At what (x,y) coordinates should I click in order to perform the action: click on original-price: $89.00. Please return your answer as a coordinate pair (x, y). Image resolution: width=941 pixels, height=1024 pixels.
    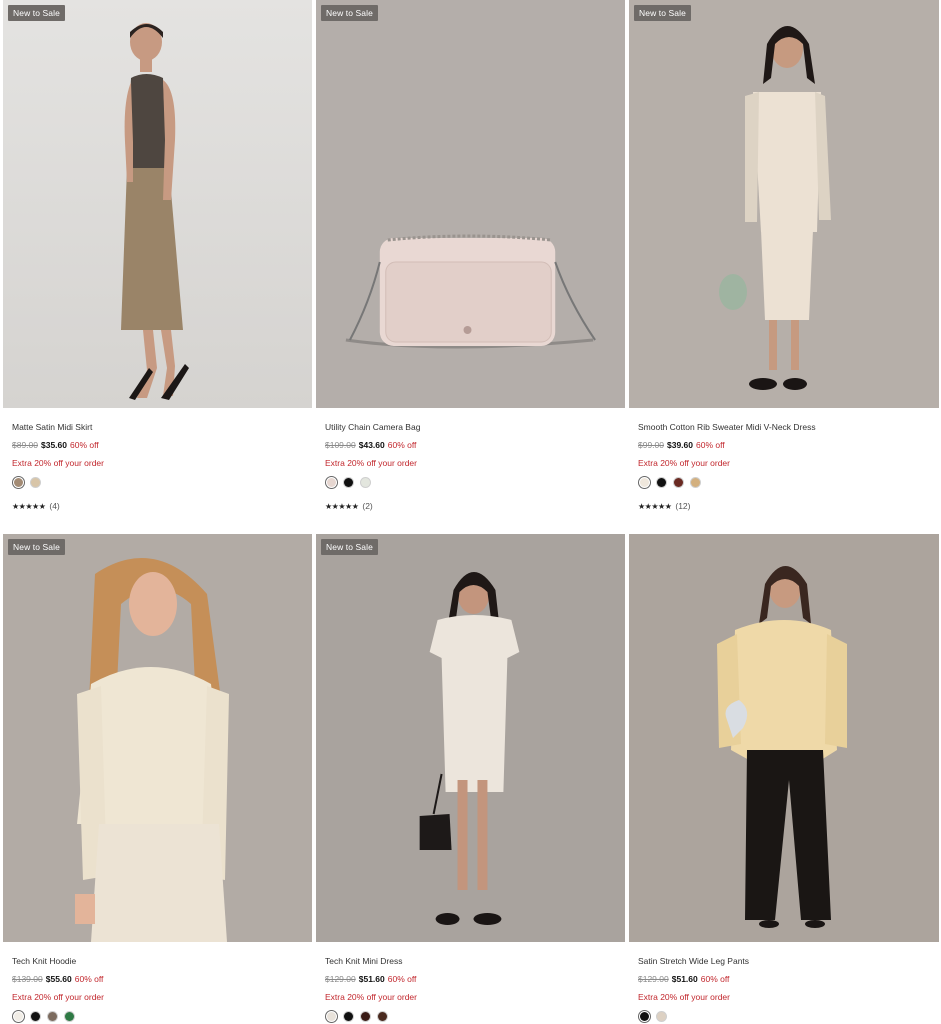
    Looking at the image, I should click on (25, 445).